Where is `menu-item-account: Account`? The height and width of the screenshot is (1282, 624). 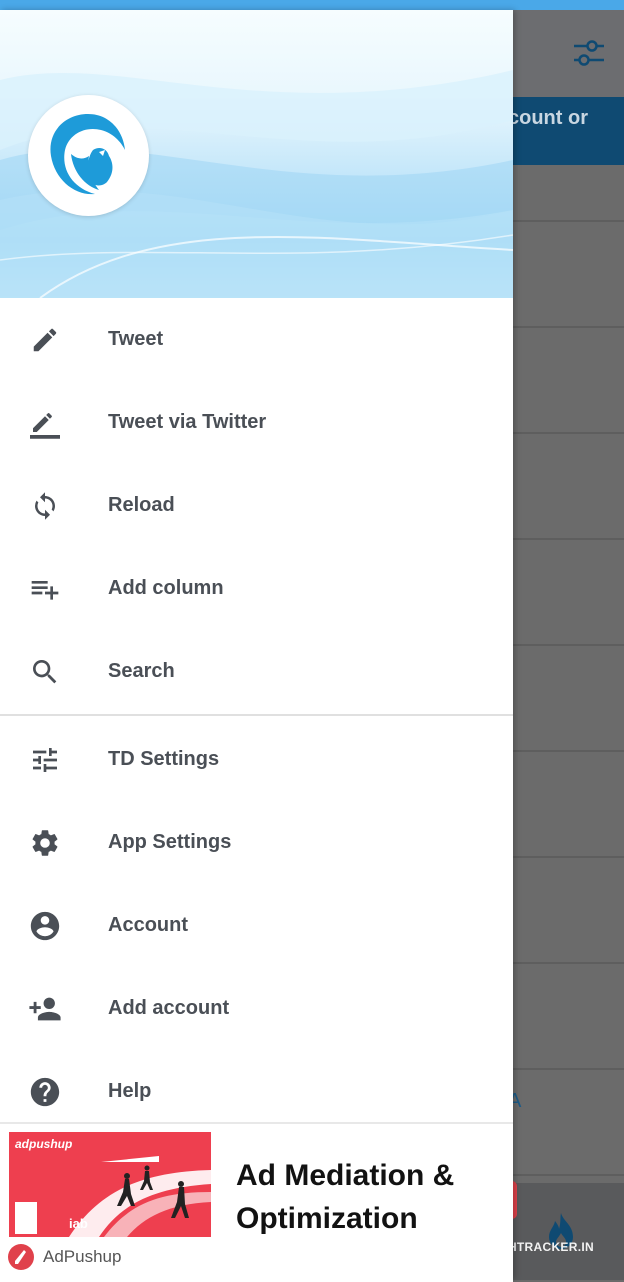
menu-item-account: Account is located at coordinates (256, 925).